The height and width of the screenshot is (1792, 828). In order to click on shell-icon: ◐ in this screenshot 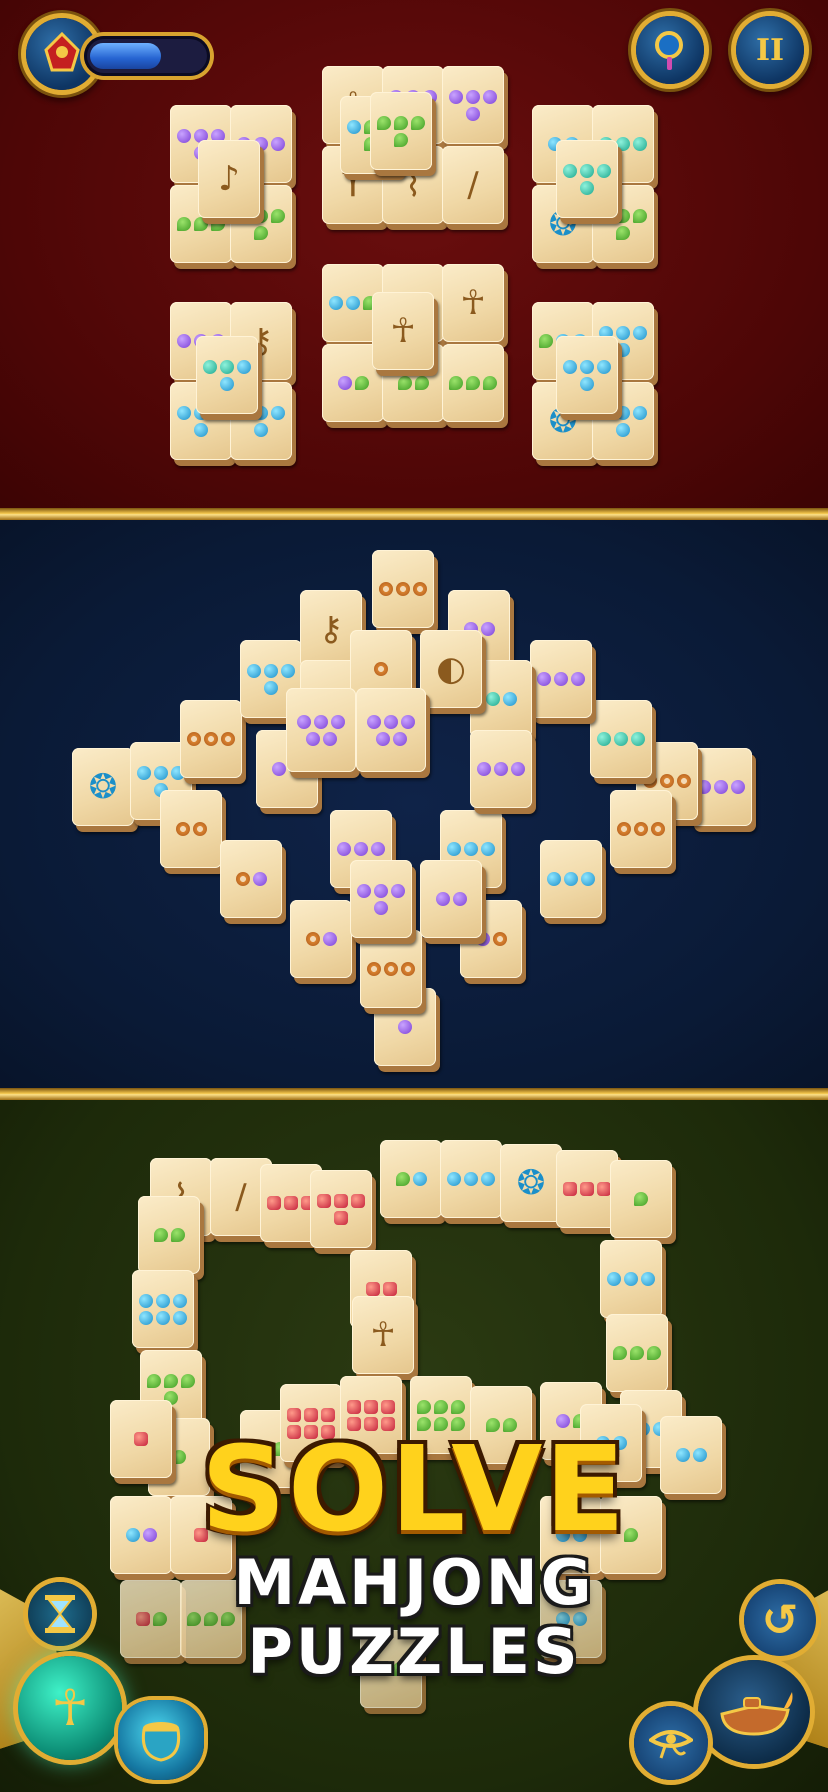, I will do `click(451, 669)`.